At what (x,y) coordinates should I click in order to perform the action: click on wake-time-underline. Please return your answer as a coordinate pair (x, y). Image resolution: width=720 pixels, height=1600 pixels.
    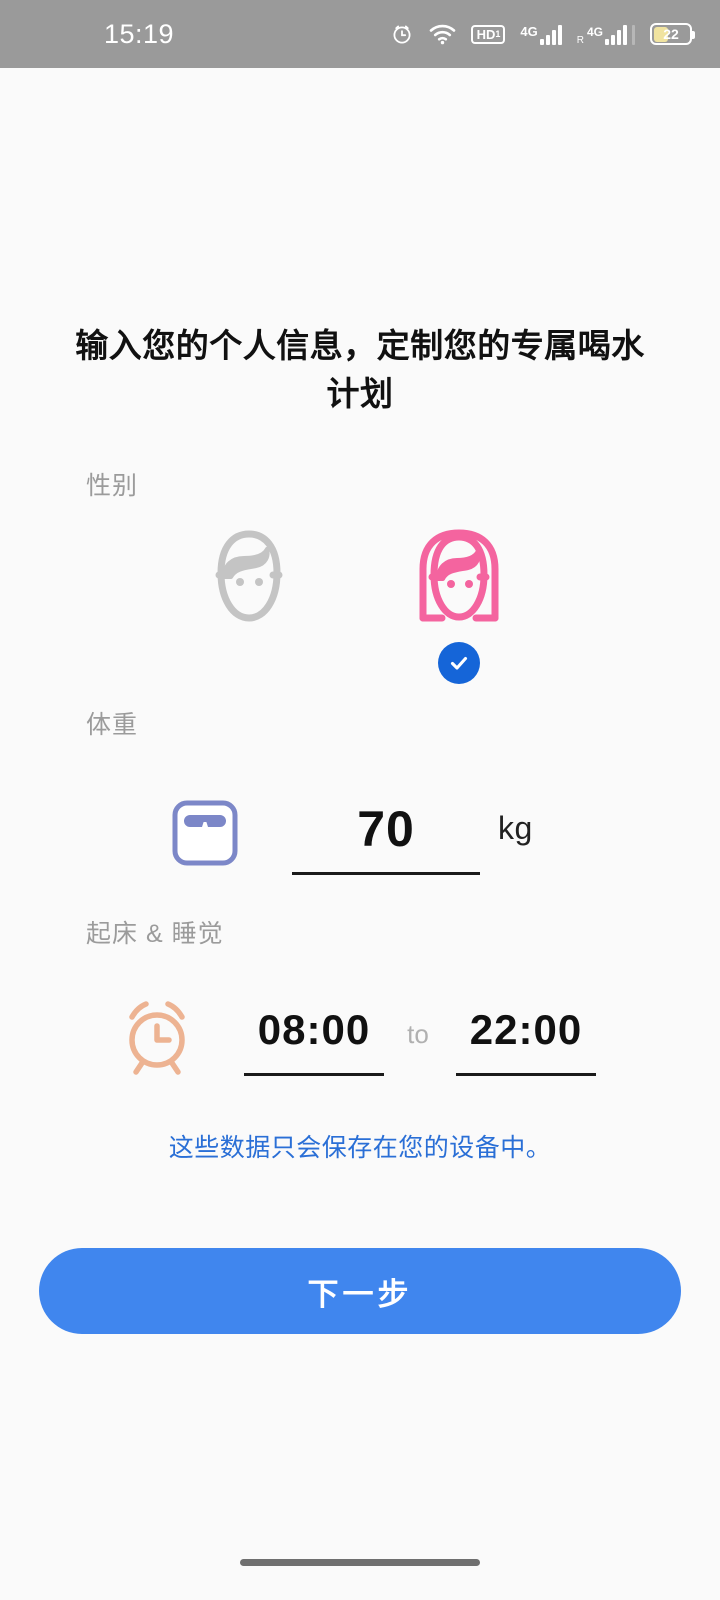
    Looking at the image, I should click on (314, 1074).